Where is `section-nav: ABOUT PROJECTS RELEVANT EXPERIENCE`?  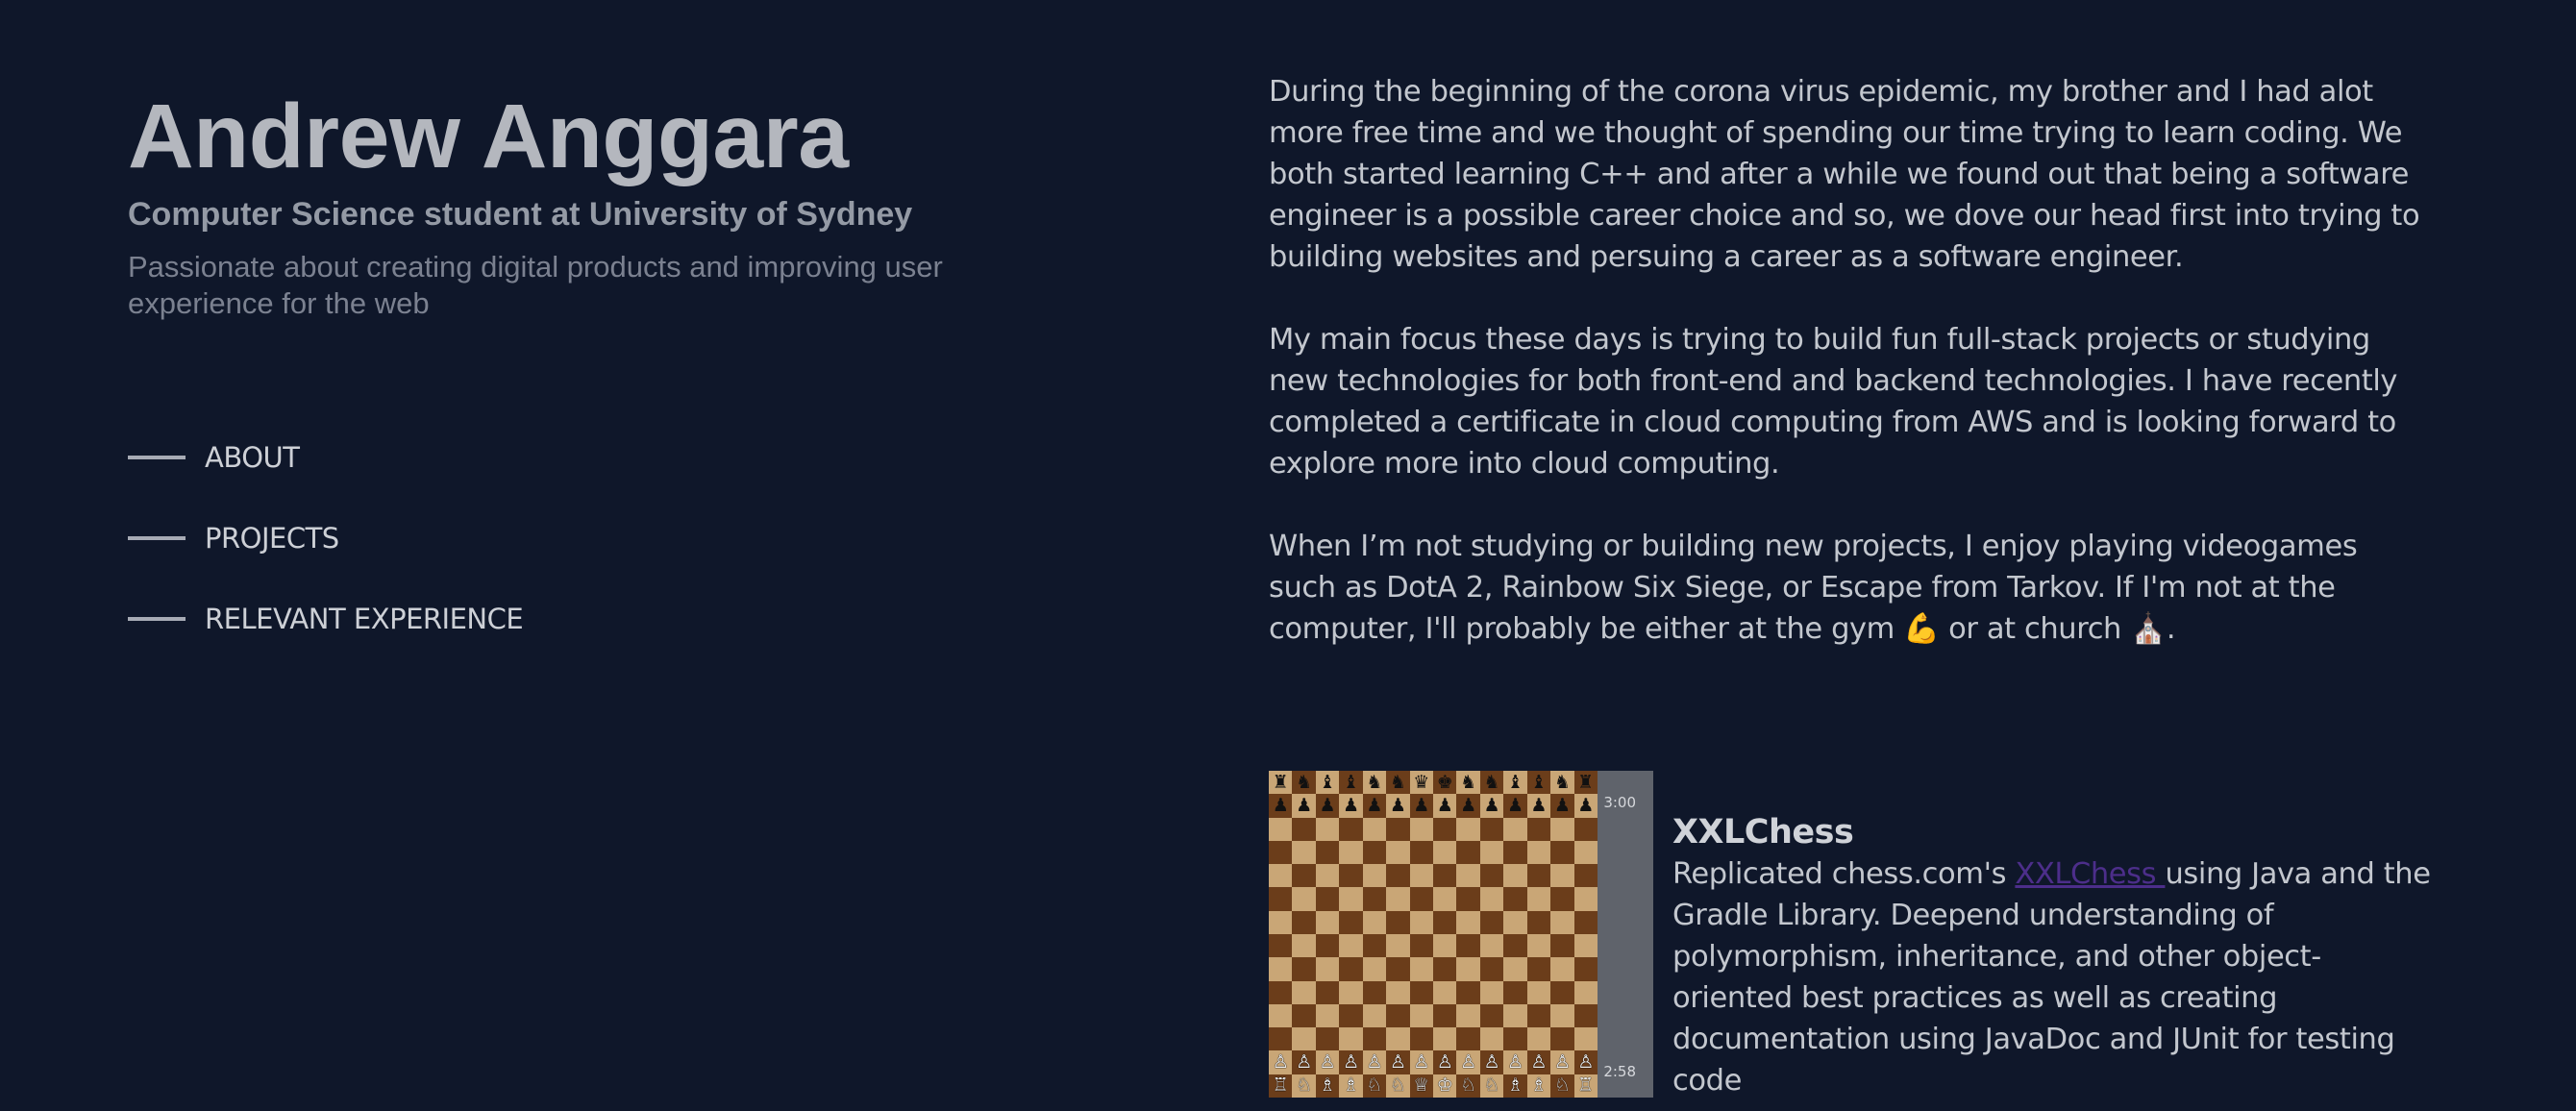 section-nav: ABOUT PROJECTS RELEVANT EXPERIENCE is located at coordinates (326, 559).